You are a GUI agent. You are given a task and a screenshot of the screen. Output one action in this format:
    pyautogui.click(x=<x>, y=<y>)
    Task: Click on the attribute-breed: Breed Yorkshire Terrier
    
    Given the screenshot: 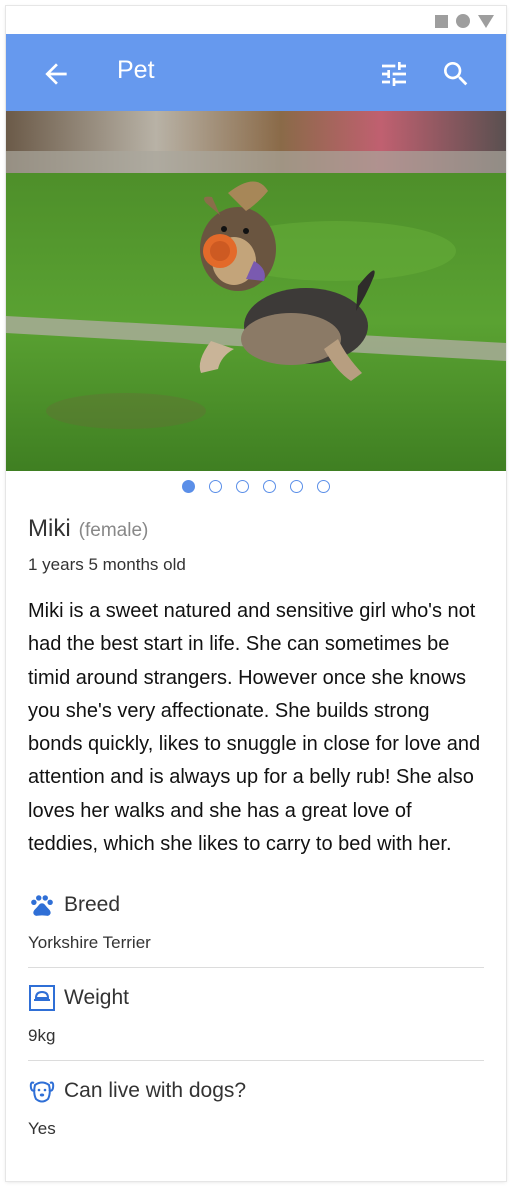 What is the action you would take?
    pyautogui.click(x=256, y=922)
    